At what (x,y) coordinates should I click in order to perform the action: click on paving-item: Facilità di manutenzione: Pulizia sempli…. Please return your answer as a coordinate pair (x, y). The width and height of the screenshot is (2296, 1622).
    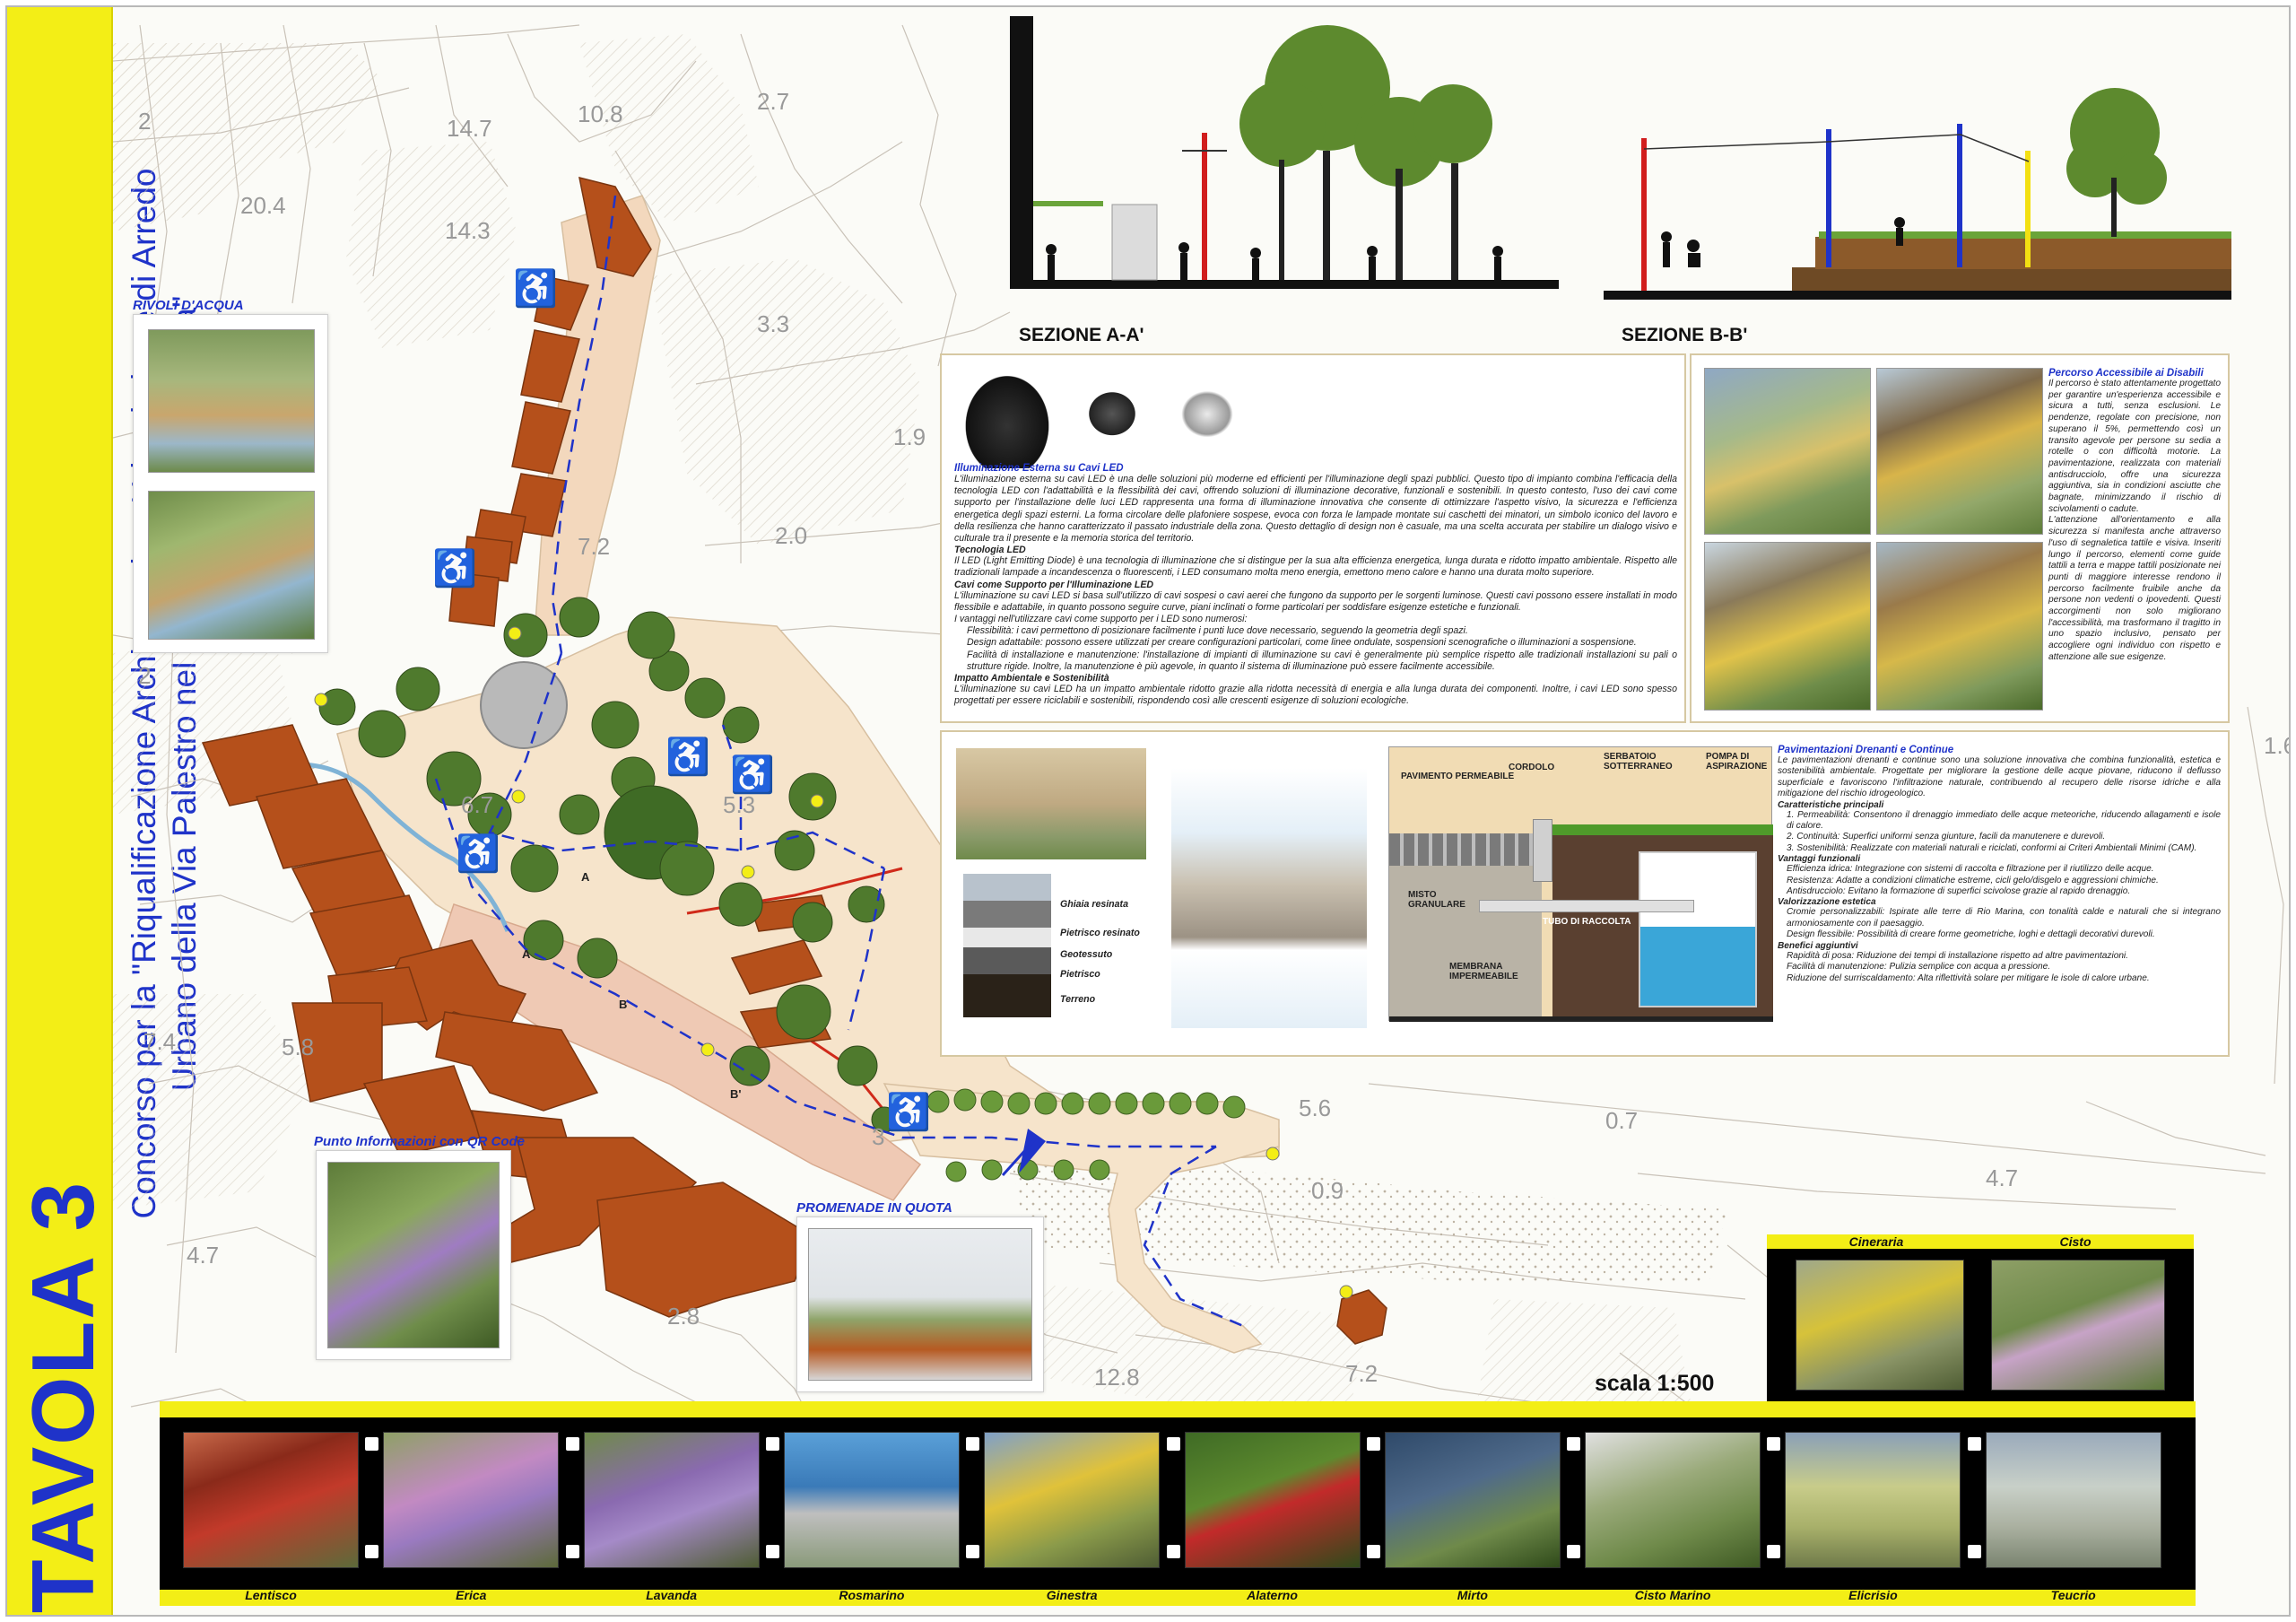
    Looking at the image, I should click on (1919, 967).